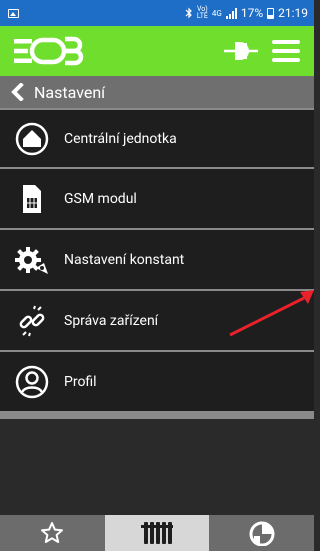  Describe the element at coordinates (157, 382) in the screenshot. I see `menu-item-profile: Profil` at that location.